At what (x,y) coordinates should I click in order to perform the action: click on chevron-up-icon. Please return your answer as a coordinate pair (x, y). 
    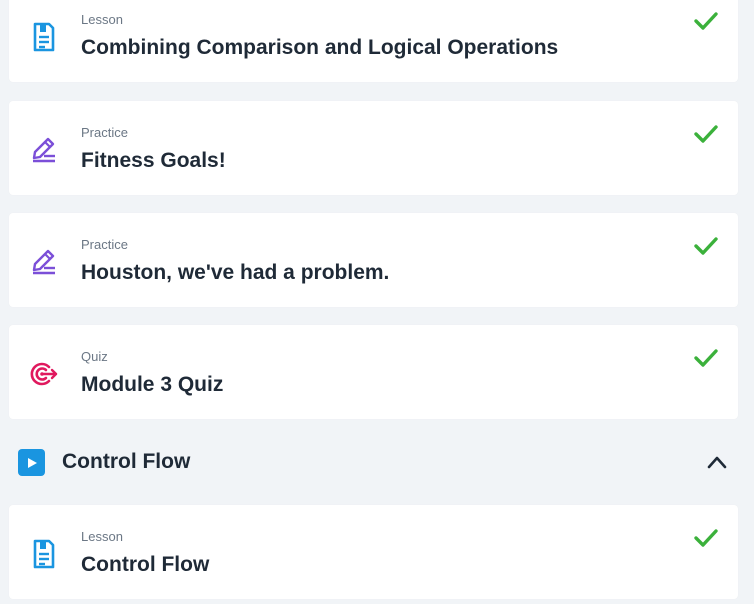
    Looking at the image, I should click on (717, 462).